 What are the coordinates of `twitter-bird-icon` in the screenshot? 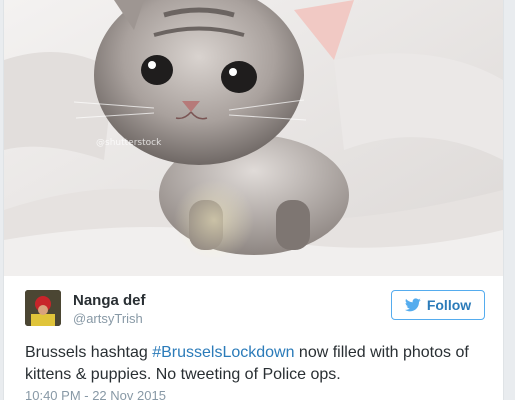 It's located at (412, 305).